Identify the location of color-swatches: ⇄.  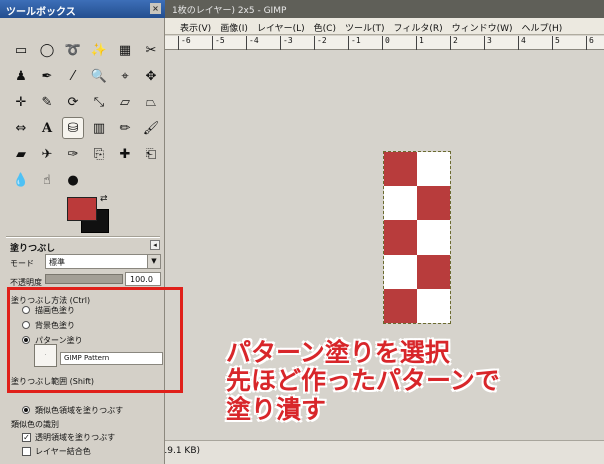
(90, 215).